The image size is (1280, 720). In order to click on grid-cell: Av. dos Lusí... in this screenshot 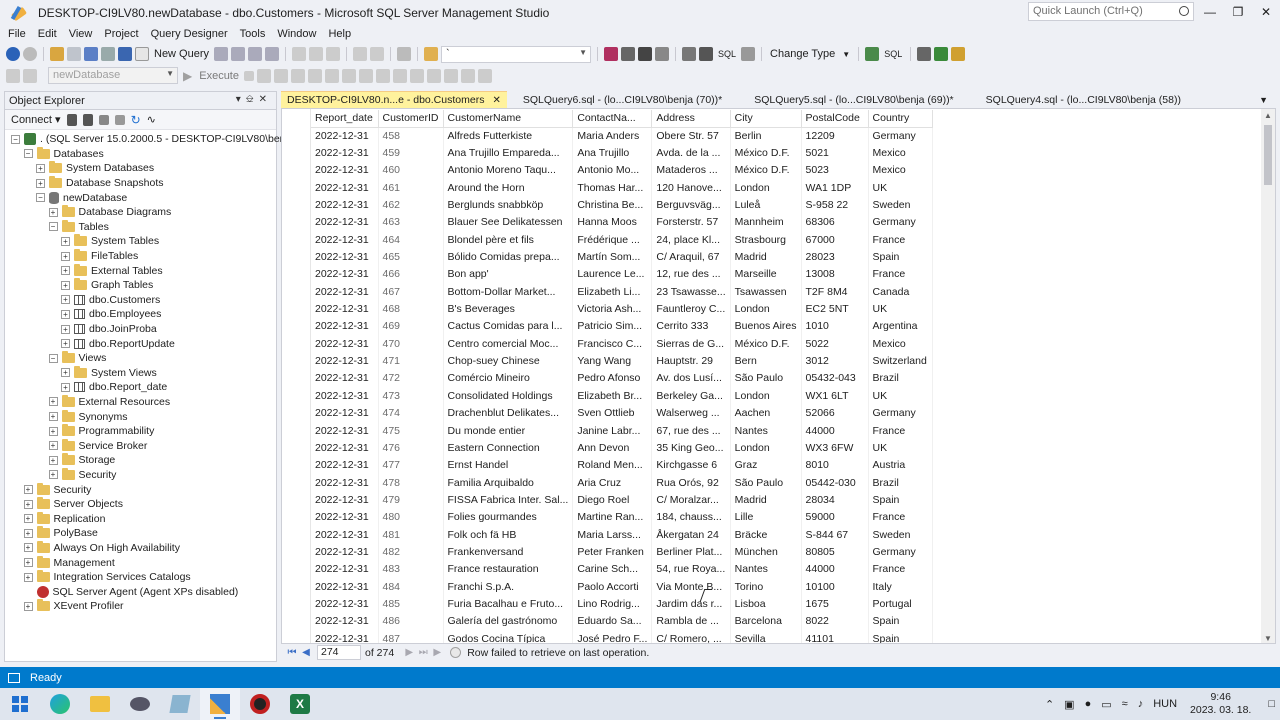, I will do `click(691, 378)`.